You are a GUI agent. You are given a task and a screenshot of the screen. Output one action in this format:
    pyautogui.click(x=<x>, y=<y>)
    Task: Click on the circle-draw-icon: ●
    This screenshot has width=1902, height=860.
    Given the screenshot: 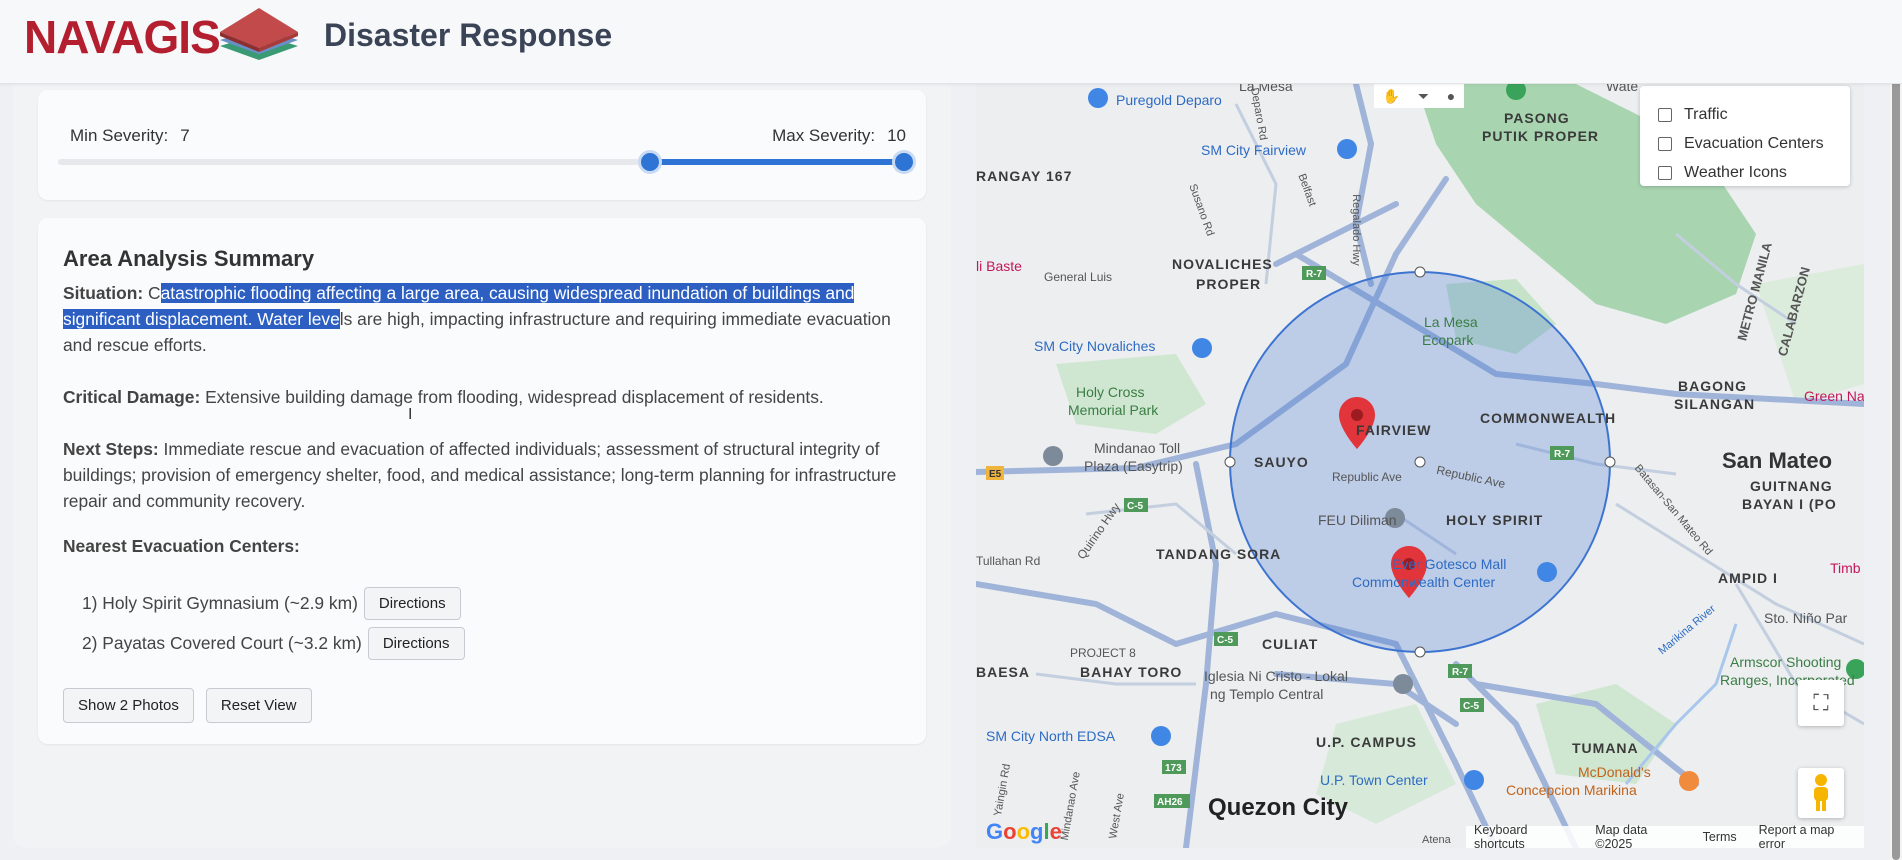 What is the action you would take?
    pyautogui.click(x=1451, y=96)
    